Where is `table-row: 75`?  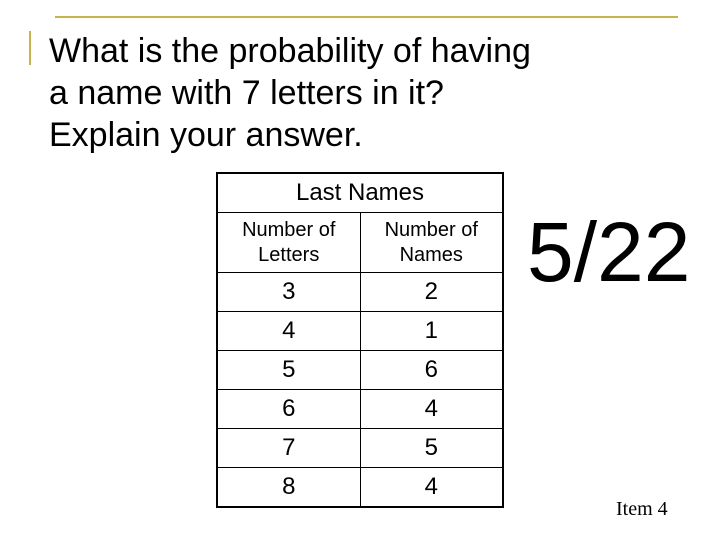
table-row: 75 is located at coordinates (360, 448).